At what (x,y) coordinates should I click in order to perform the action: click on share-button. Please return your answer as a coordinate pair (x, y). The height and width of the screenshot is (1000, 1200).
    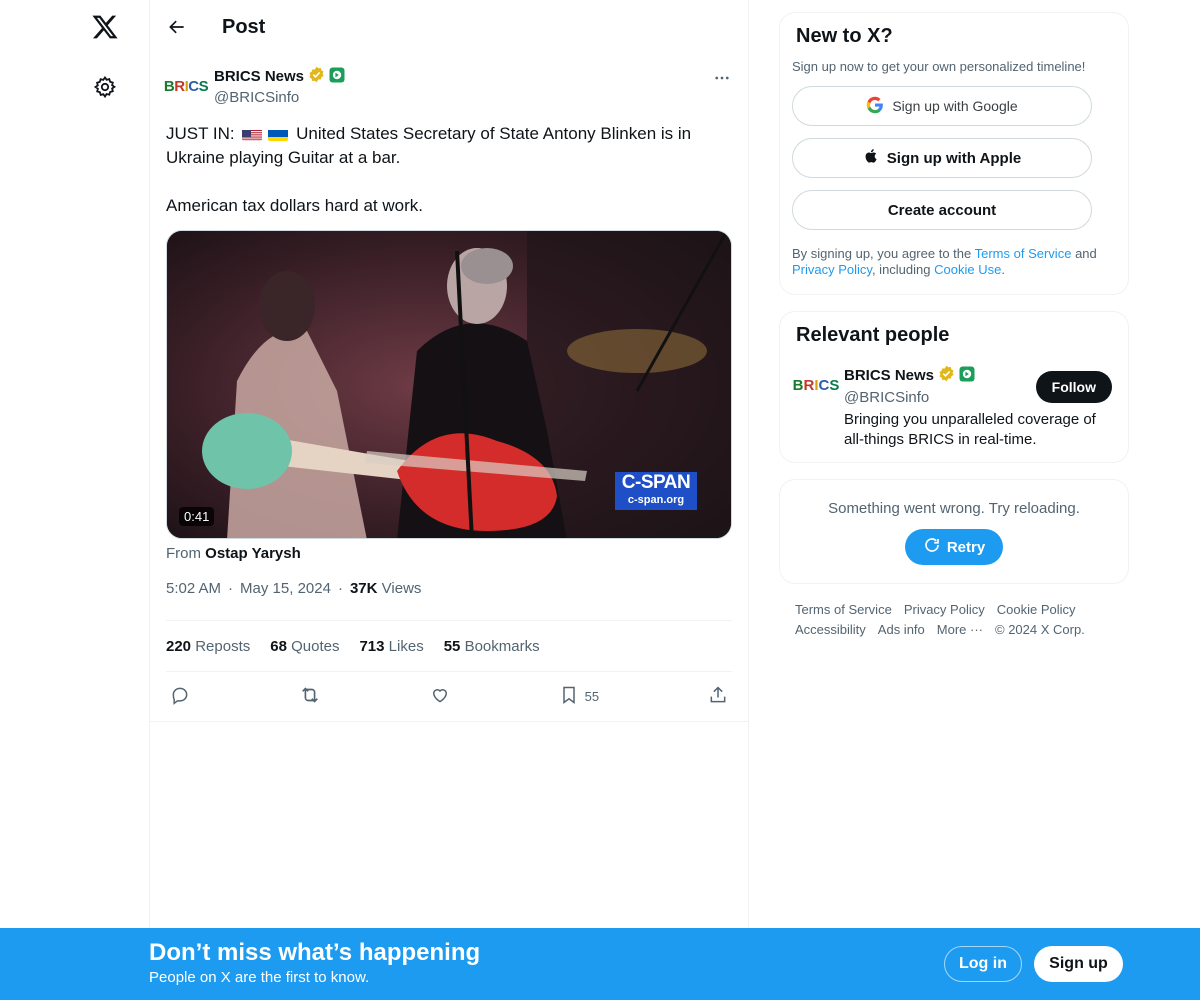
    Looking at the image, I should click on (718, 696).